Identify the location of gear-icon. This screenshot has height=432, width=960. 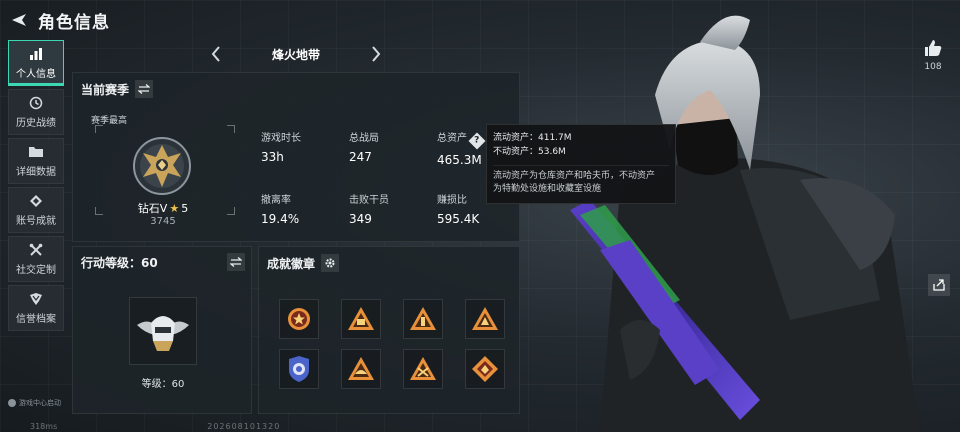
(330, 263).